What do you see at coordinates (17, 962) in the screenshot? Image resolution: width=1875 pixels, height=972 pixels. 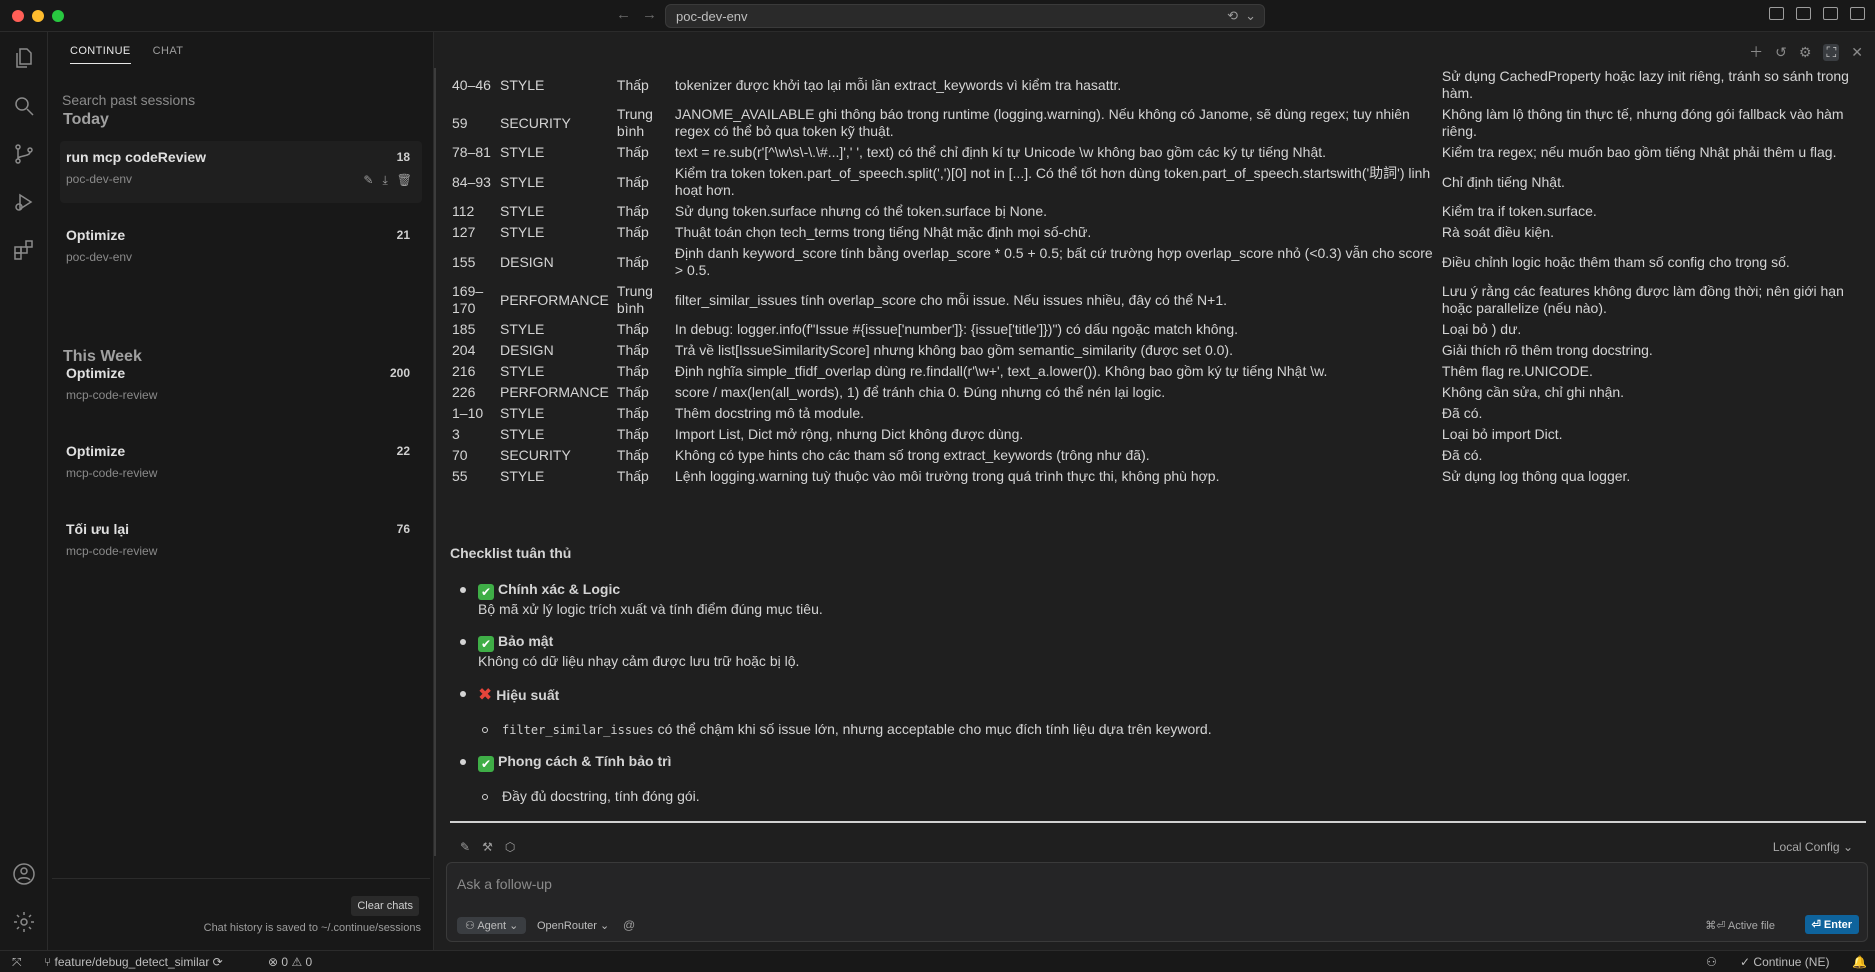 I see `remote-icon: ⤧` at bounding box center [17, 962].